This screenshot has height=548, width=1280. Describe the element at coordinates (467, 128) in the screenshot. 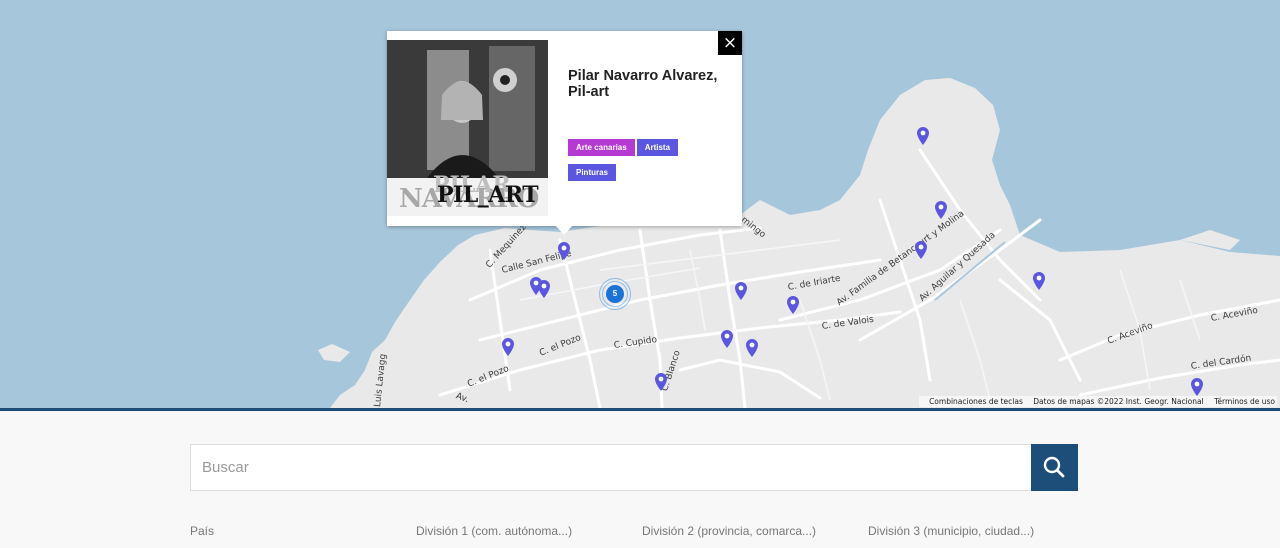

I see `artist-photo: NAVARRO PILAR PIL_ART` at that location.